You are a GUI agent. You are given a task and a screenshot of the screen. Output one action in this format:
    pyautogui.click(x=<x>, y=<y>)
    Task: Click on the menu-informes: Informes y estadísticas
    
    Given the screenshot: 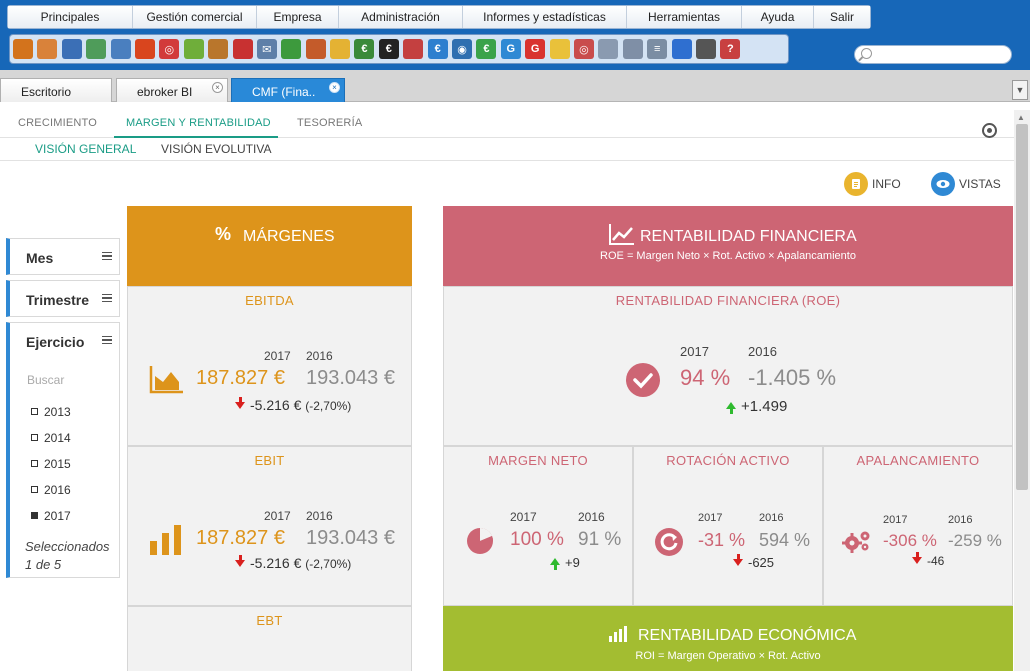 What is the action you would take?
    pyautogui.click(x=545, y=17)
    